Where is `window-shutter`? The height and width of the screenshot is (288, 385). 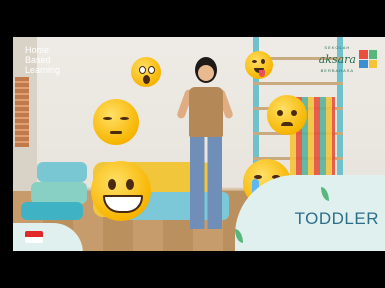 window-shutter is located at coordinates (22, 112).